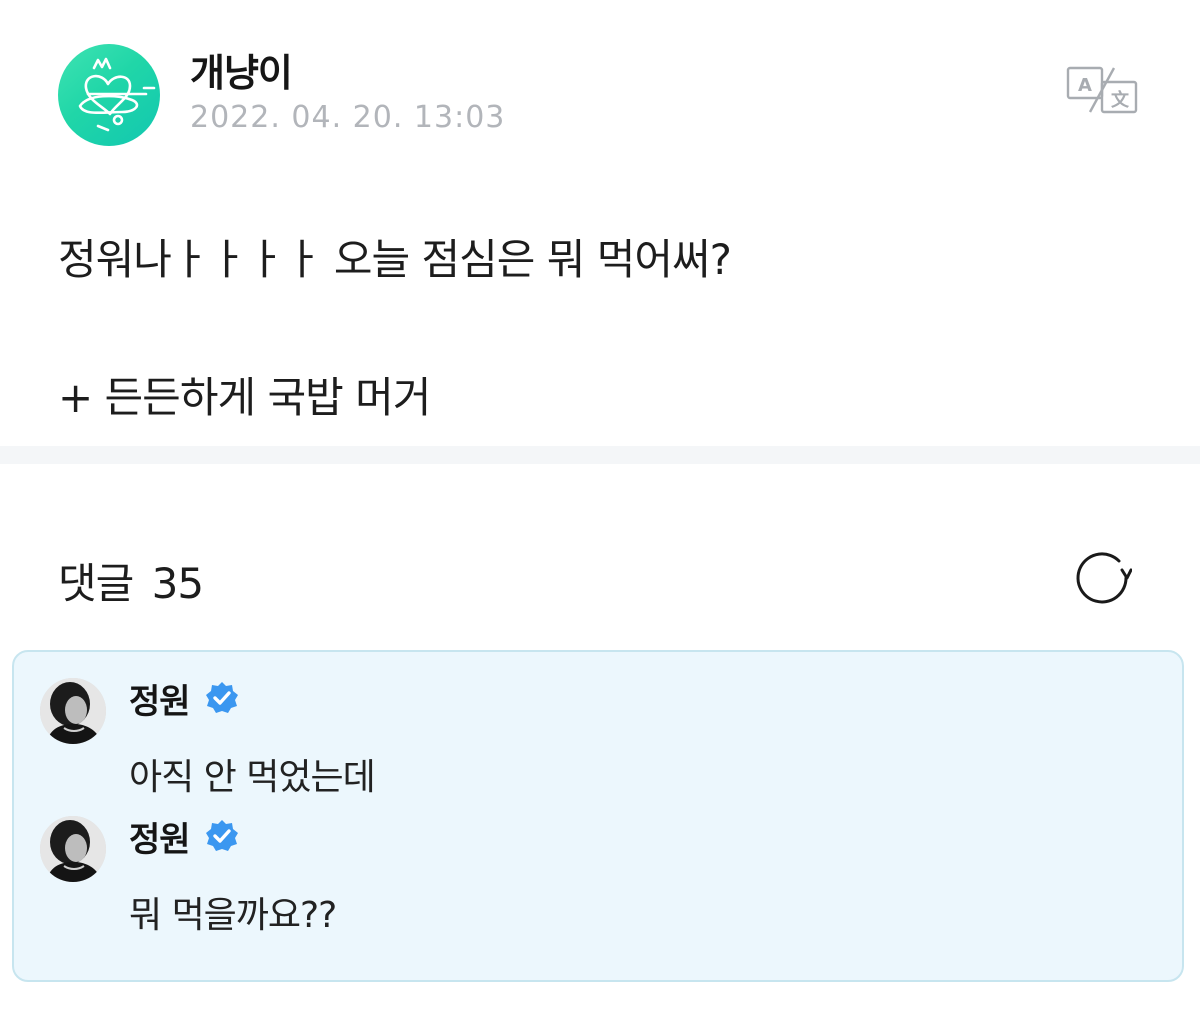  Describe the element at coordinates (600, 455) in the screenshot. I see `section-divider` at that location.